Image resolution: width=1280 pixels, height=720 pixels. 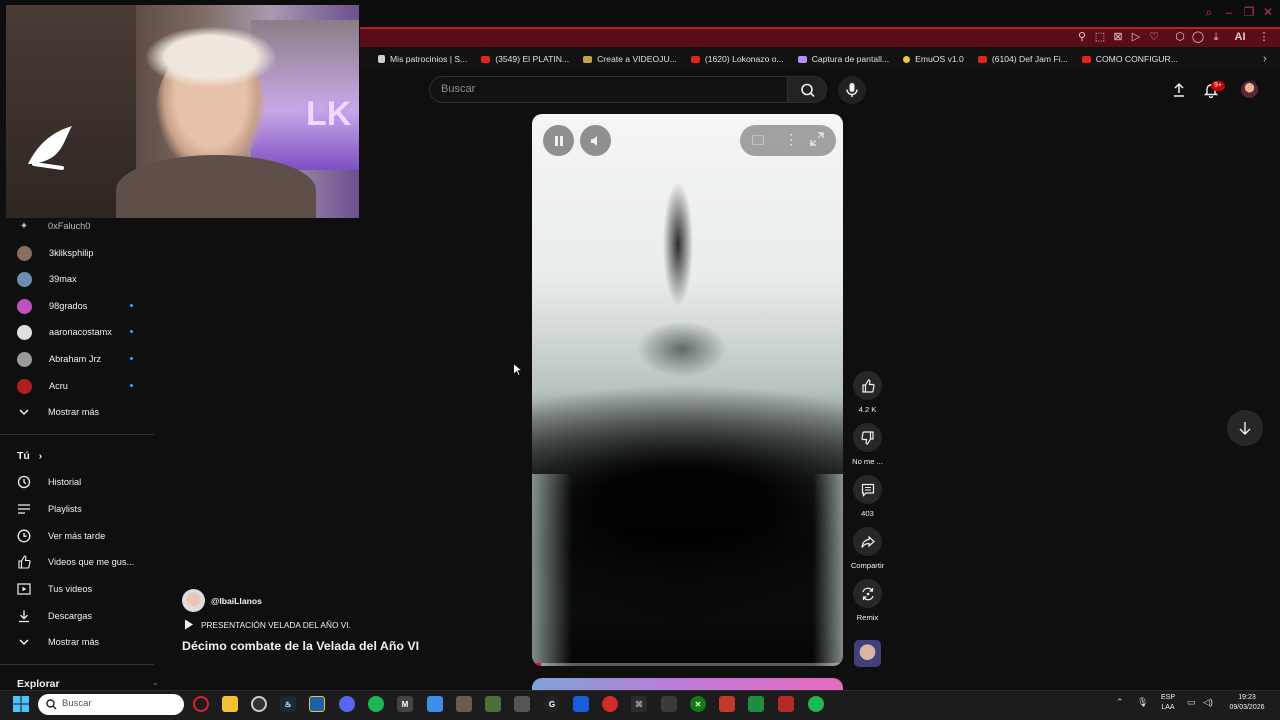 I want to click on upload-icon, so click(x=1179, y=90).